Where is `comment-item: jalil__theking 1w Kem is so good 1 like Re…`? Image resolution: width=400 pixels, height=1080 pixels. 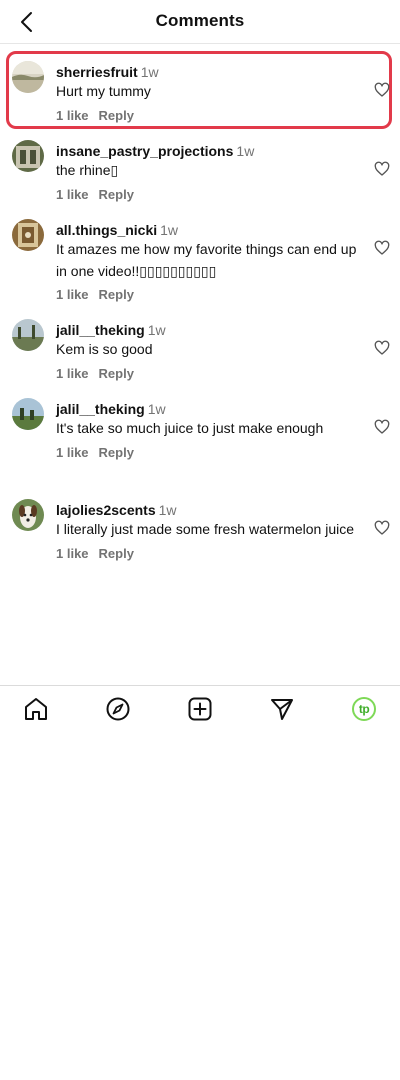 comment-item: jalil__theking 1w Kem is so good 1 like Re… is located at coordinates (200, 341).